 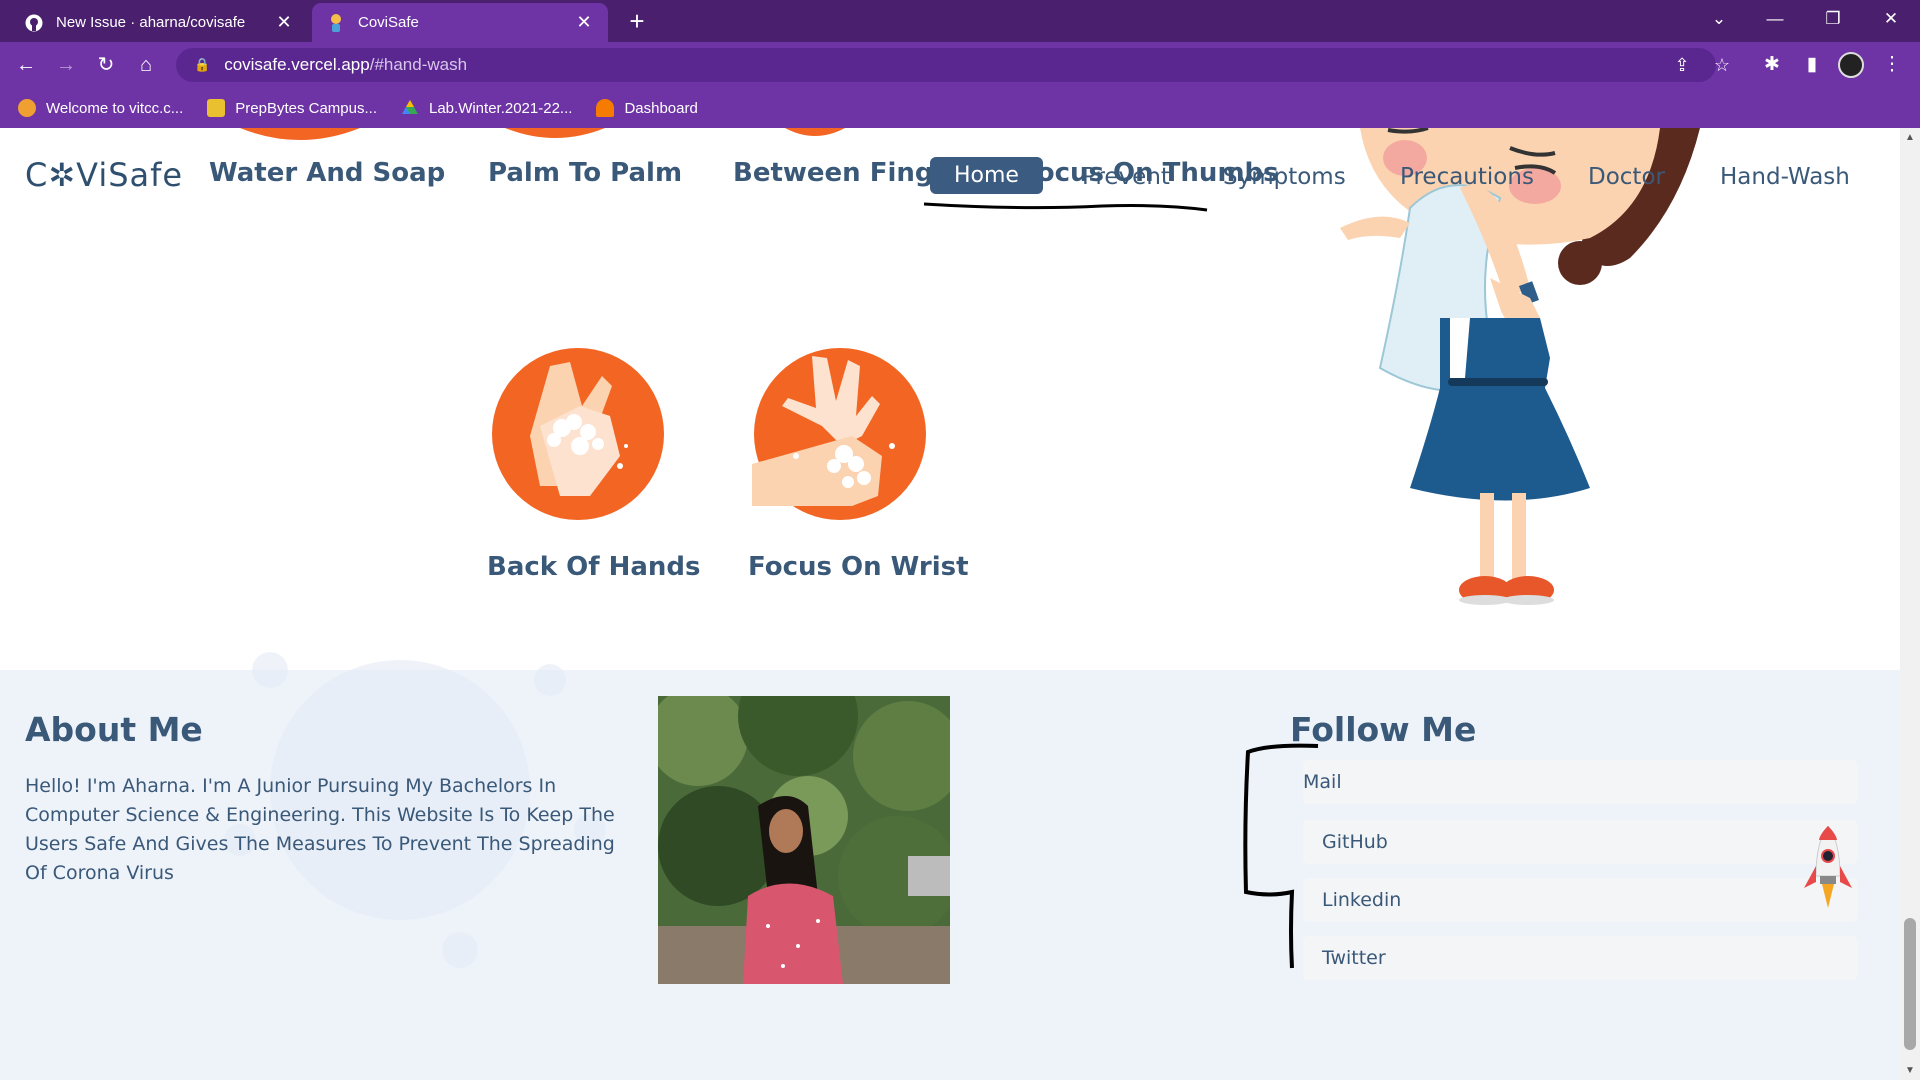 I want to click on covisafe-favicon, so click(x=336, y=23).